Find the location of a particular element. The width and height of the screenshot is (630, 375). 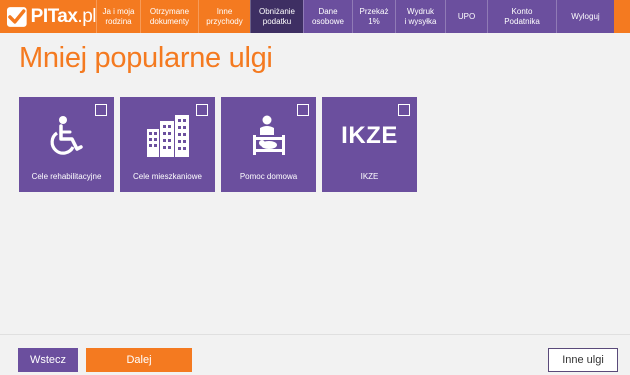

tile-label: IKZE is located at coordinates (369, 176).